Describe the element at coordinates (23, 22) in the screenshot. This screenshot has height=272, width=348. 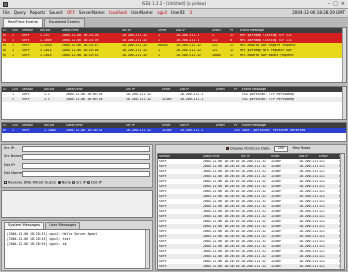
I see `tab-realtime-events: RealTime Events` at that location.